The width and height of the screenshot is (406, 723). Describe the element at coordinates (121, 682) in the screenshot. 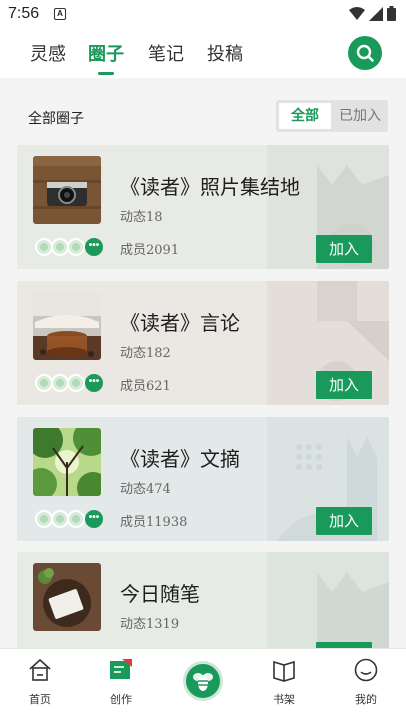

I see `nav-create: 创作` at that location.